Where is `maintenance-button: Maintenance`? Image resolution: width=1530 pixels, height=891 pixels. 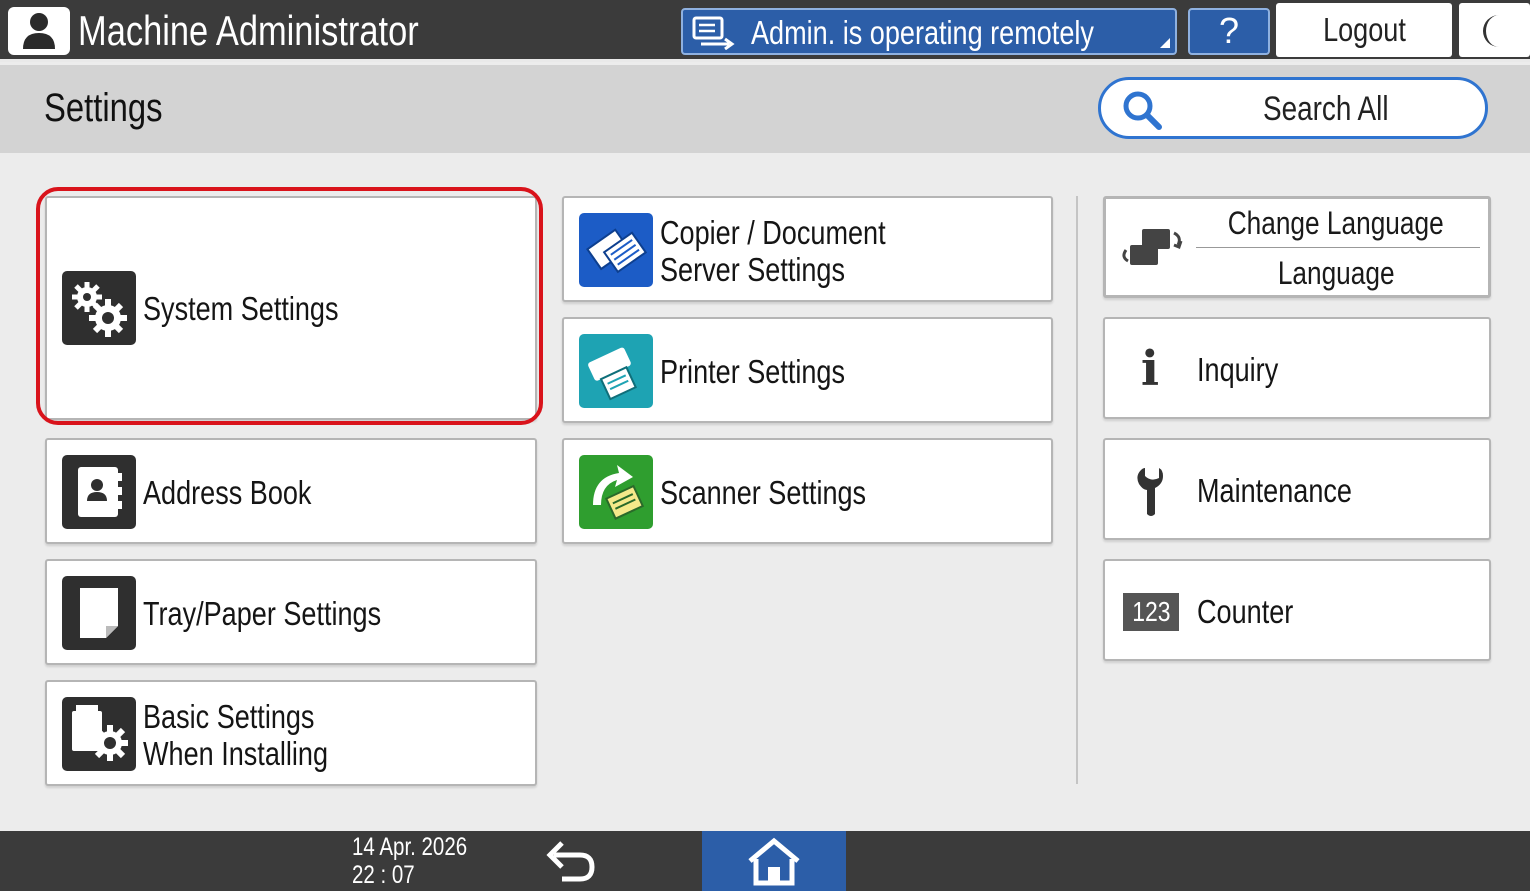 maintenance-button: Maintenance is located at coordinates (1297, 489).